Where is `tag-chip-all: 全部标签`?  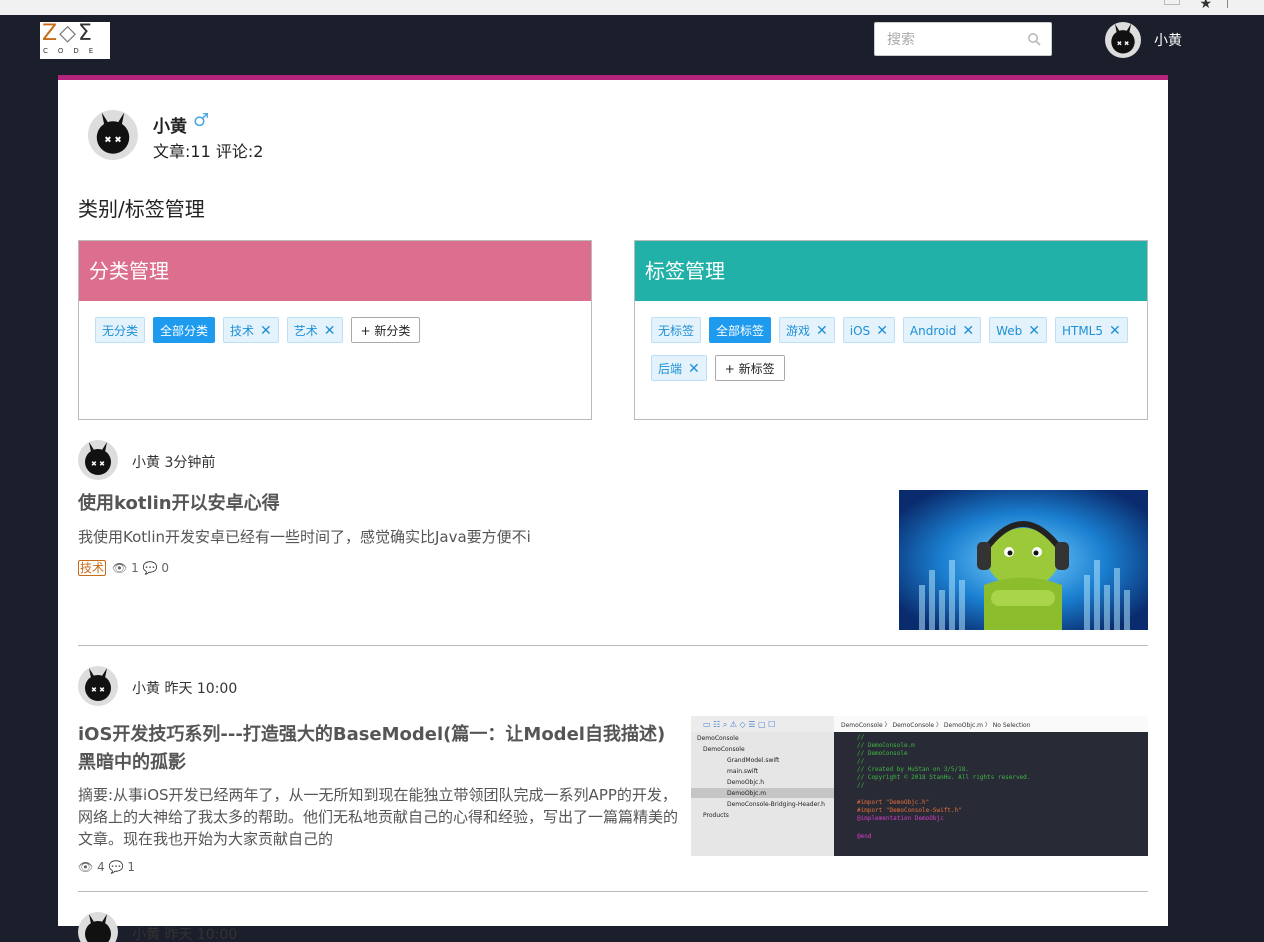
tag-chip-all: 全部标签 is located at coordinates (740, 330).